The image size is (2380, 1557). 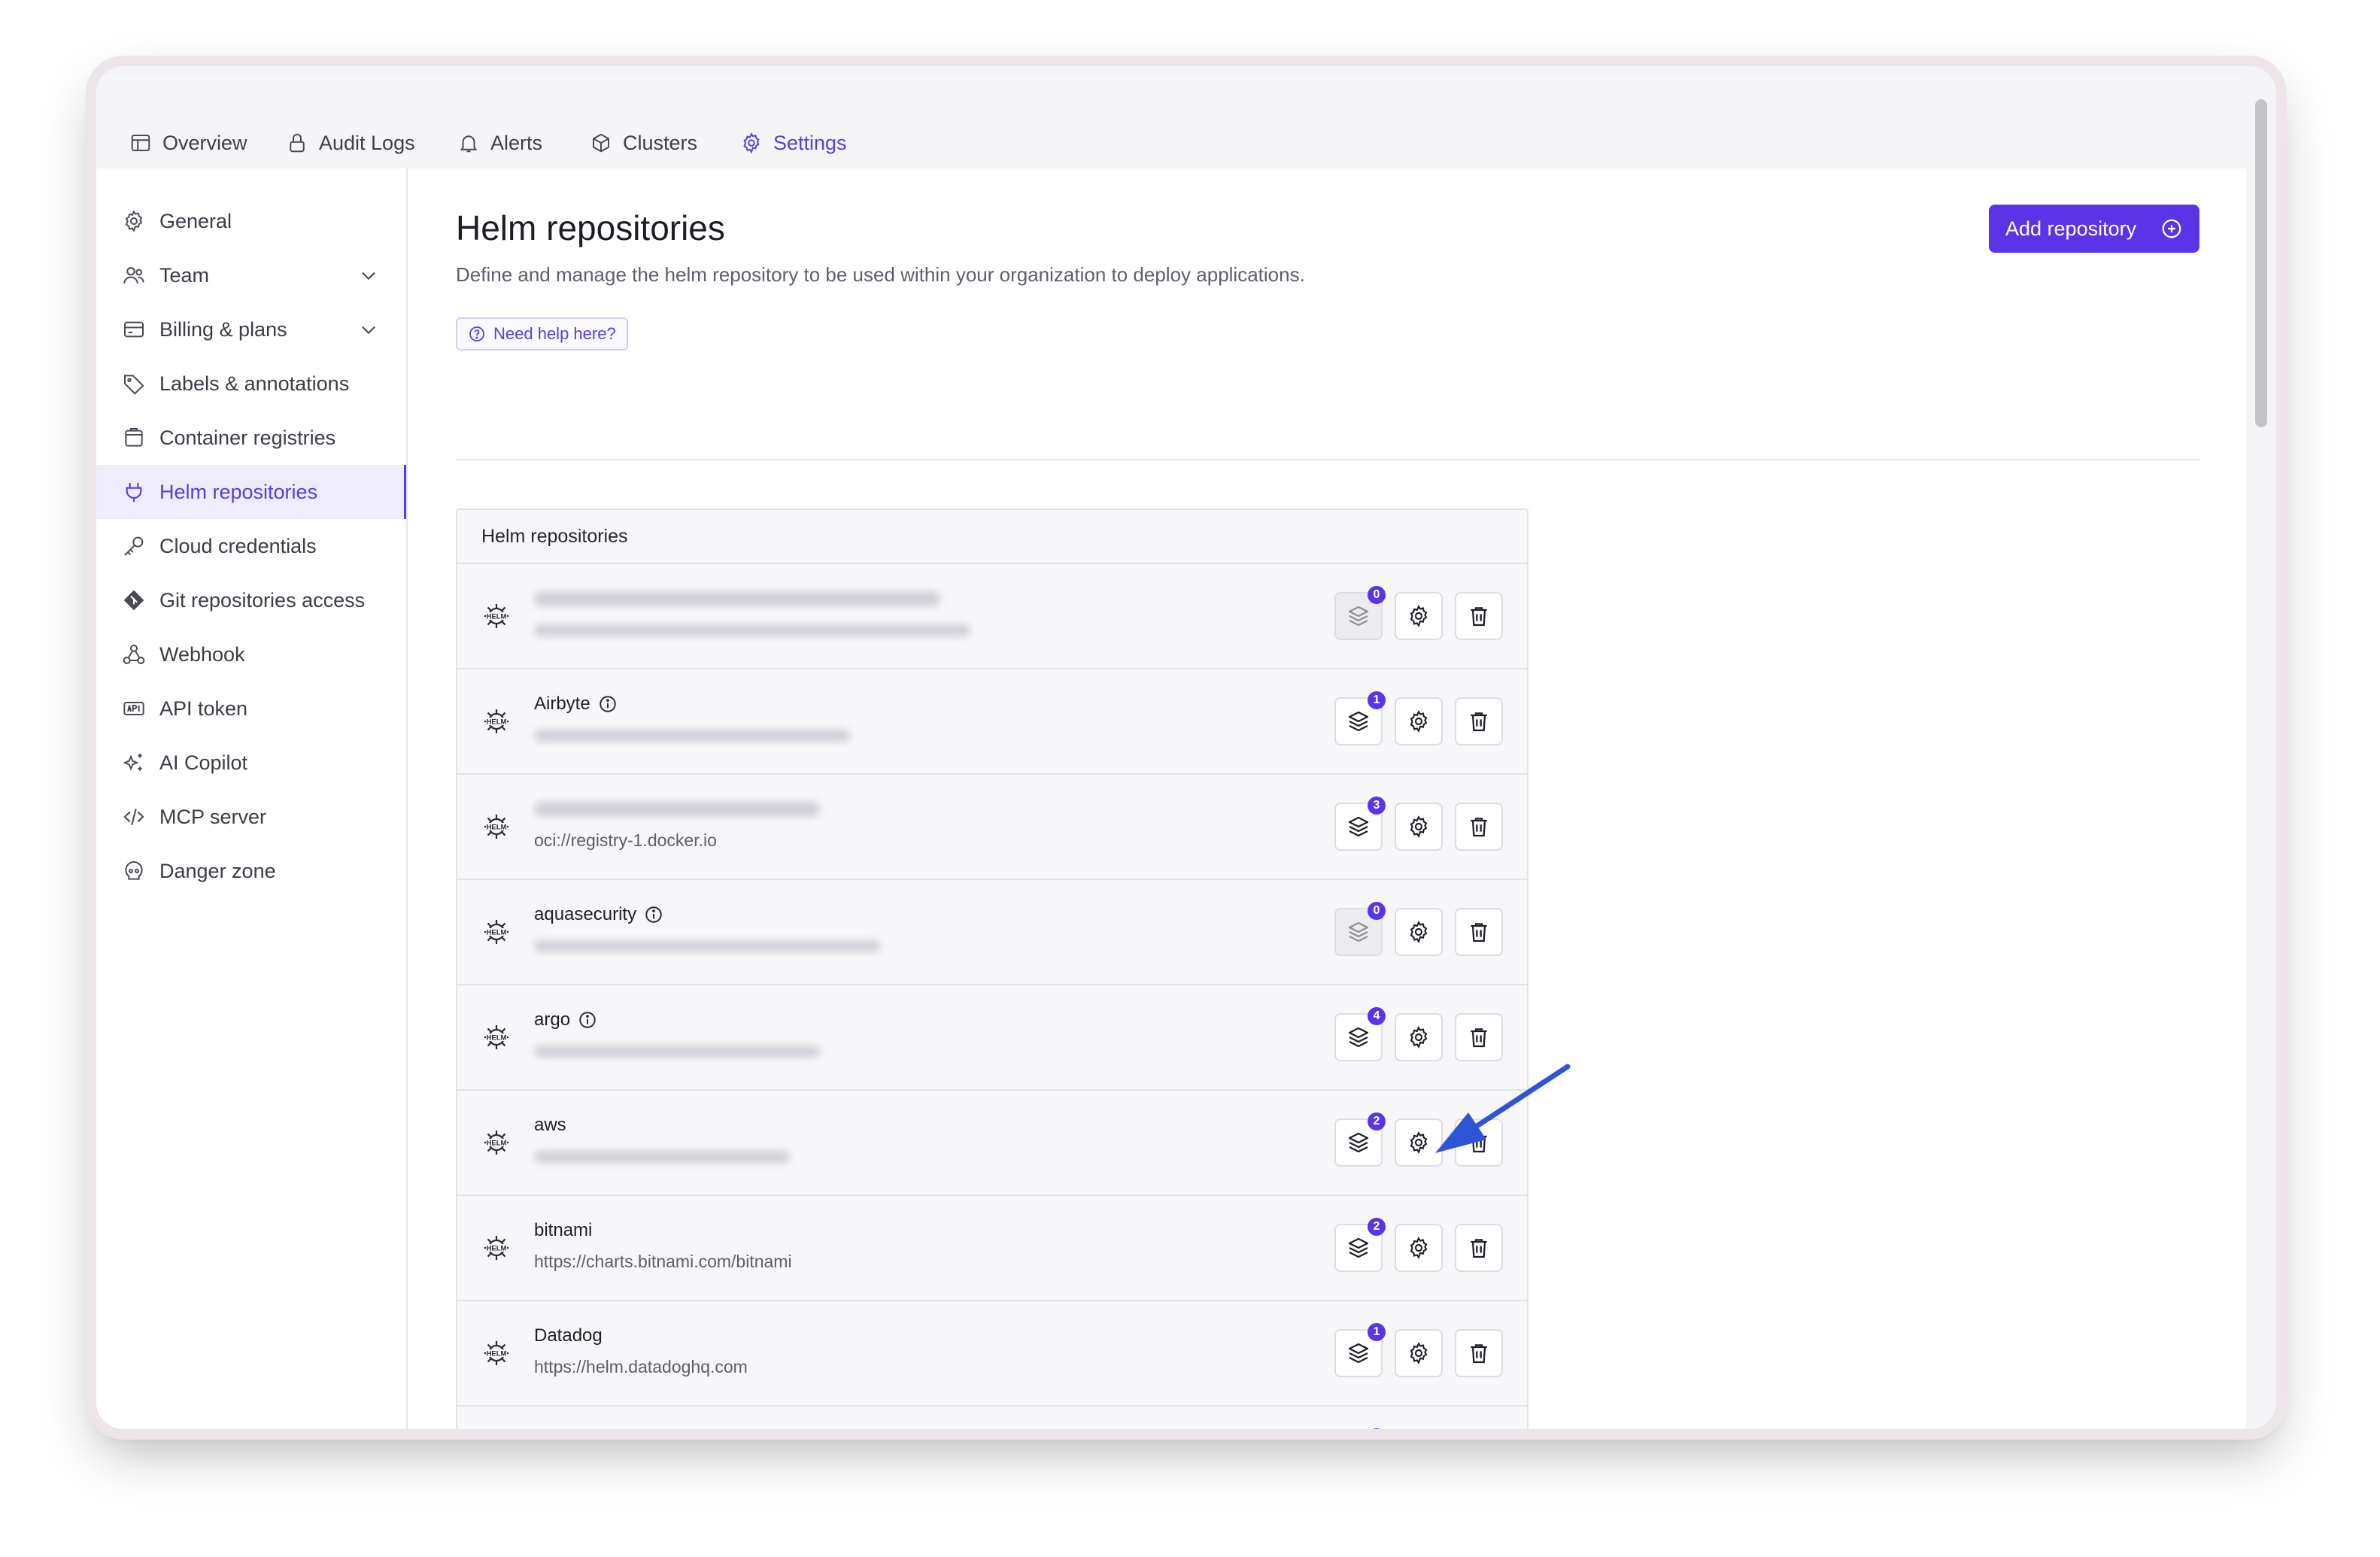 I want to click on charts-button: 4, so click(x=1360, y=1034).